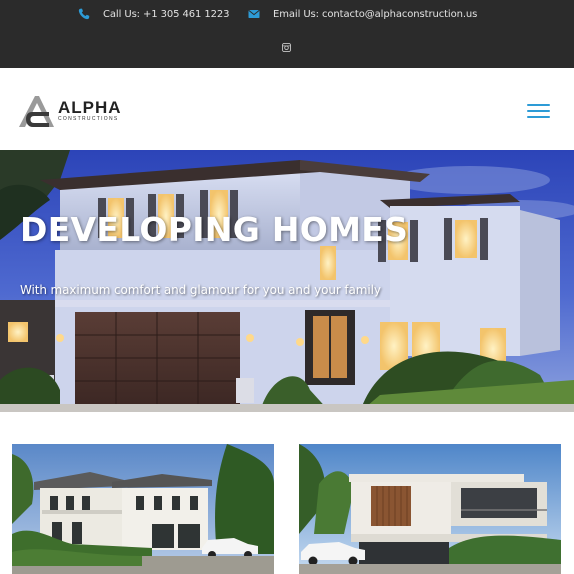 Image resolution: width=574 pixels, height=574 pixels. What do you see at coordinates (214, 229) in the screenshot?
I see `hero-title: DEVELOPING HOMES` at bounding box center [214, 229].